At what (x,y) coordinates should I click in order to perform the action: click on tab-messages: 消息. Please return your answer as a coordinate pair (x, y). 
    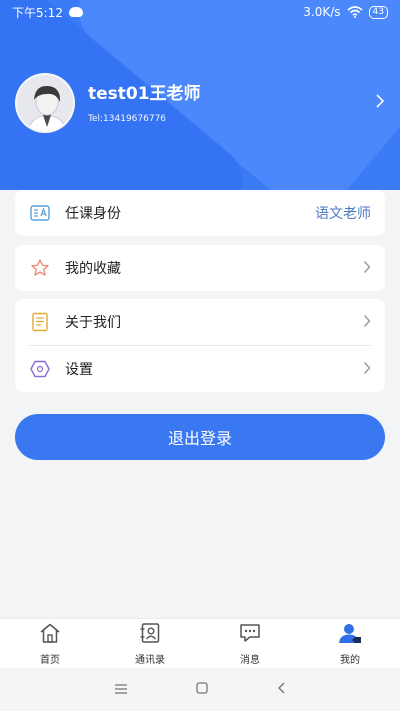
    Looking at the image, I should click on (250, 643).